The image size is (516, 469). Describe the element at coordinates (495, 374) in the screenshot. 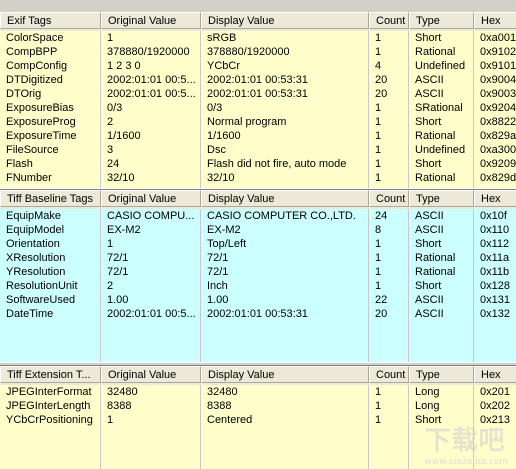

I see `ext-hex-column-header: Hex` at that location.